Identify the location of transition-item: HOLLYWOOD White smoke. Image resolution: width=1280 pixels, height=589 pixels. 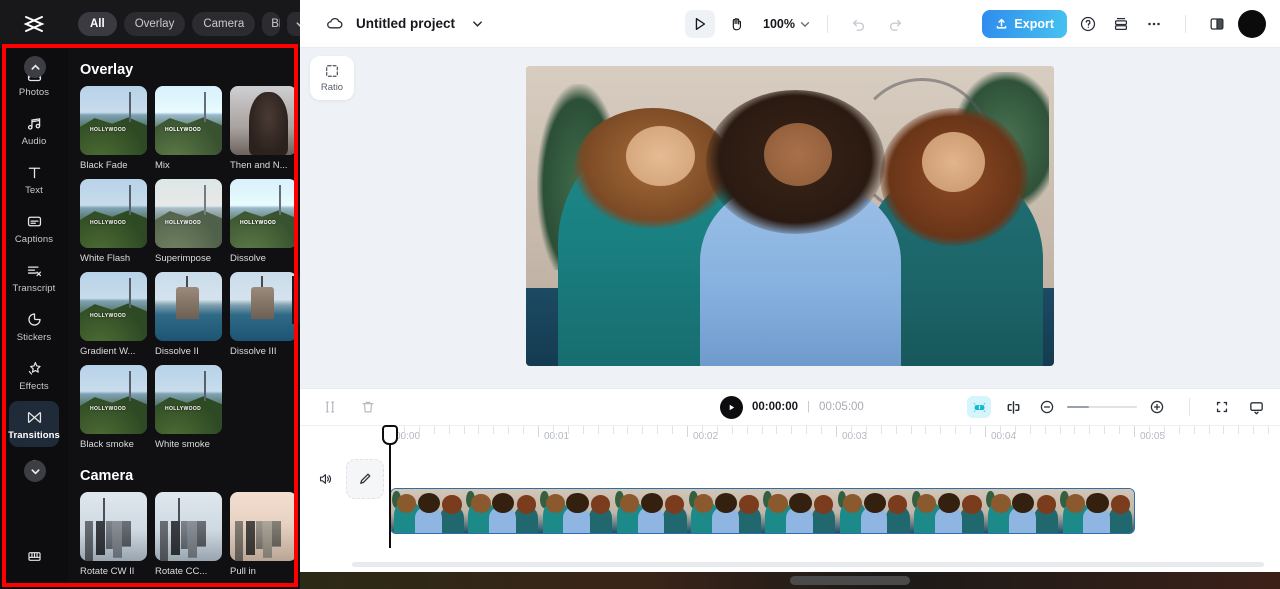
(188, 407).